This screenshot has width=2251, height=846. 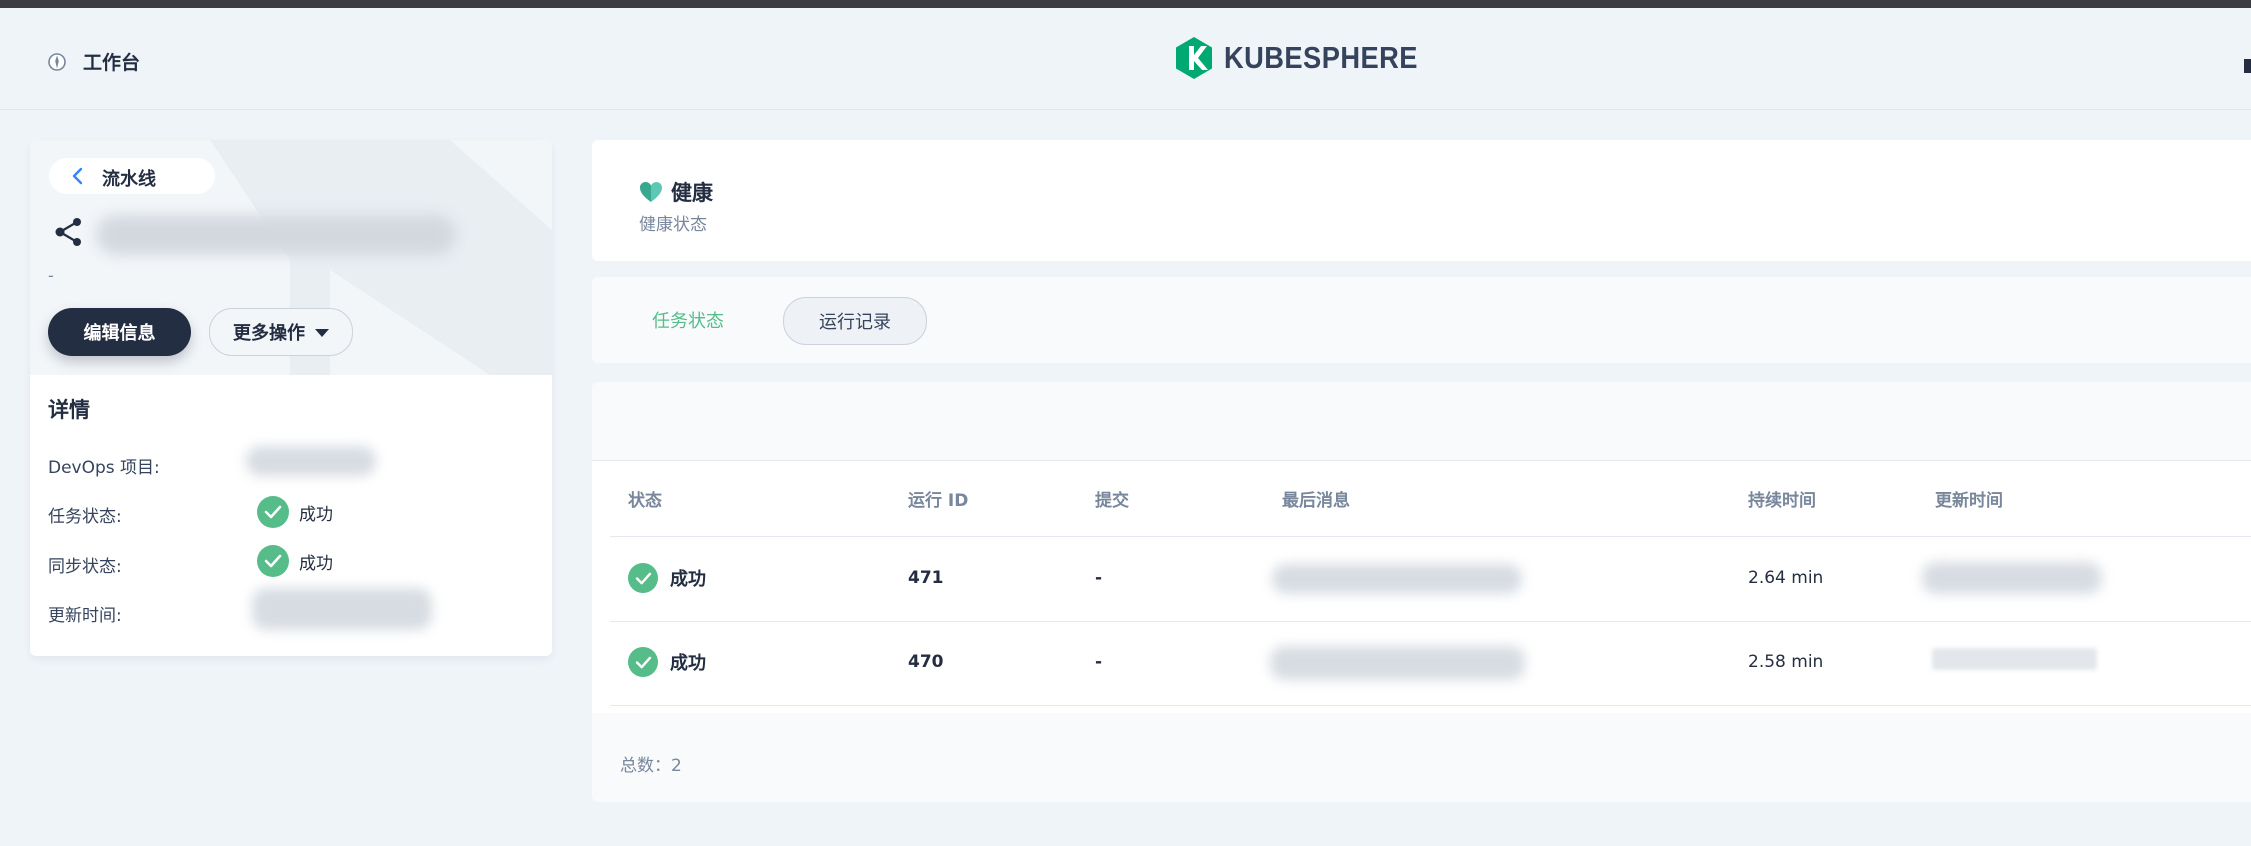 What do you see at coordinates (651, 766) in the screenshot?
I see `table-total-count: 总数：2` at bounding box center [651, 766].